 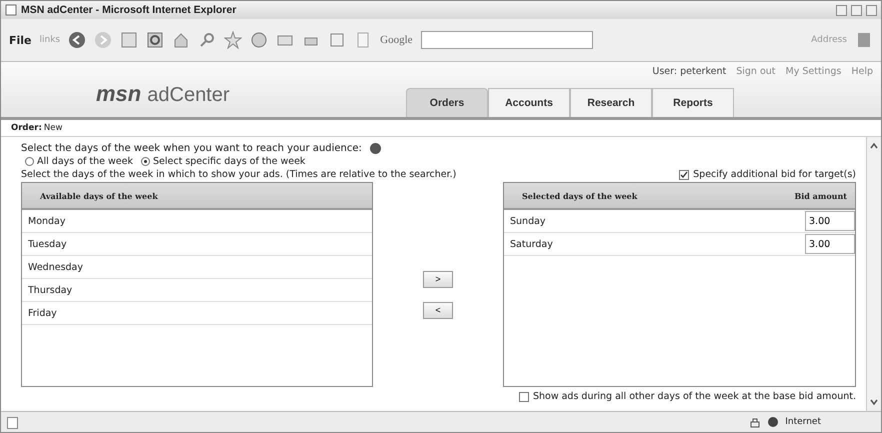 What do you see at coordinates (529, 102) in the screenshot?
I see `tab: Accounts` at bounding box center [529, 102].